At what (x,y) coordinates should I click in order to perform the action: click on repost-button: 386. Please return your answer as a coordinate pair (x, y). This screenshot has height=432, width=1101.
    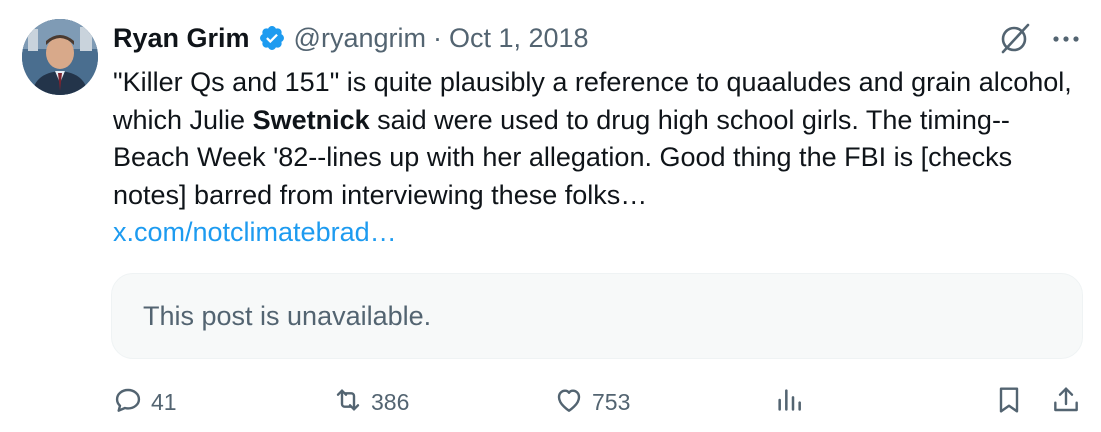
    Looking at the image, I should click on (370, 402).